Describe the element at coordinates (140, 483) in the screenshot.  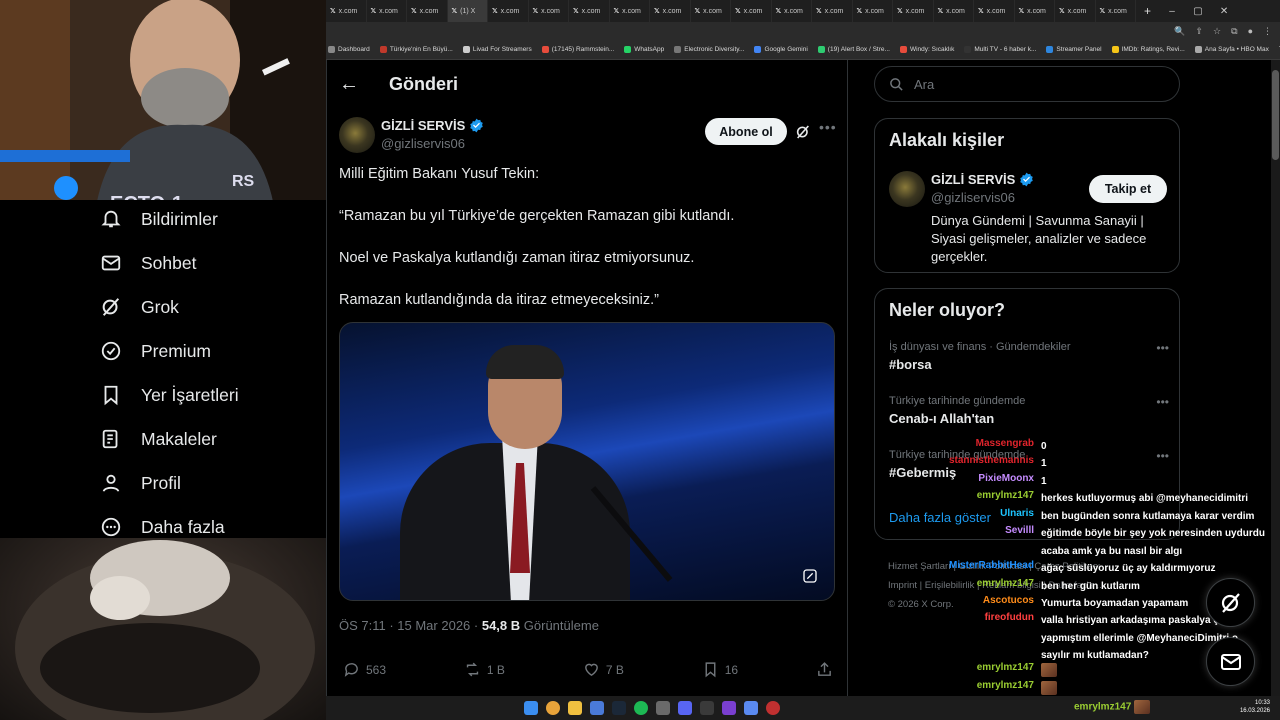
I see `nav-item-profil: Profil` at that location.